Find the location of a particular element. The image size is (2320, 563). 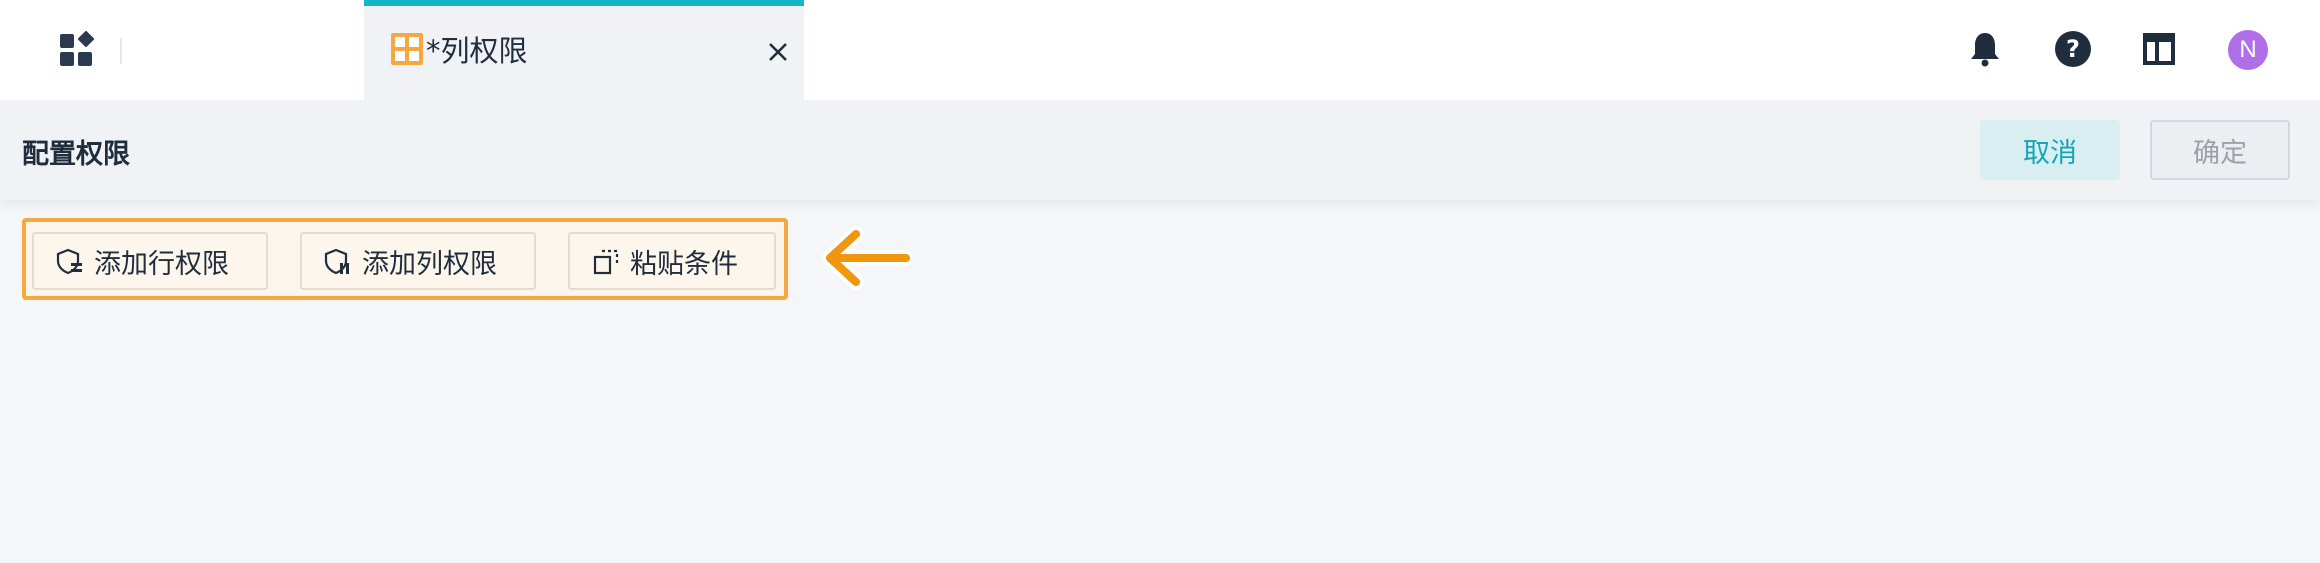

bell-icon is located at coordinates (1985, 49).